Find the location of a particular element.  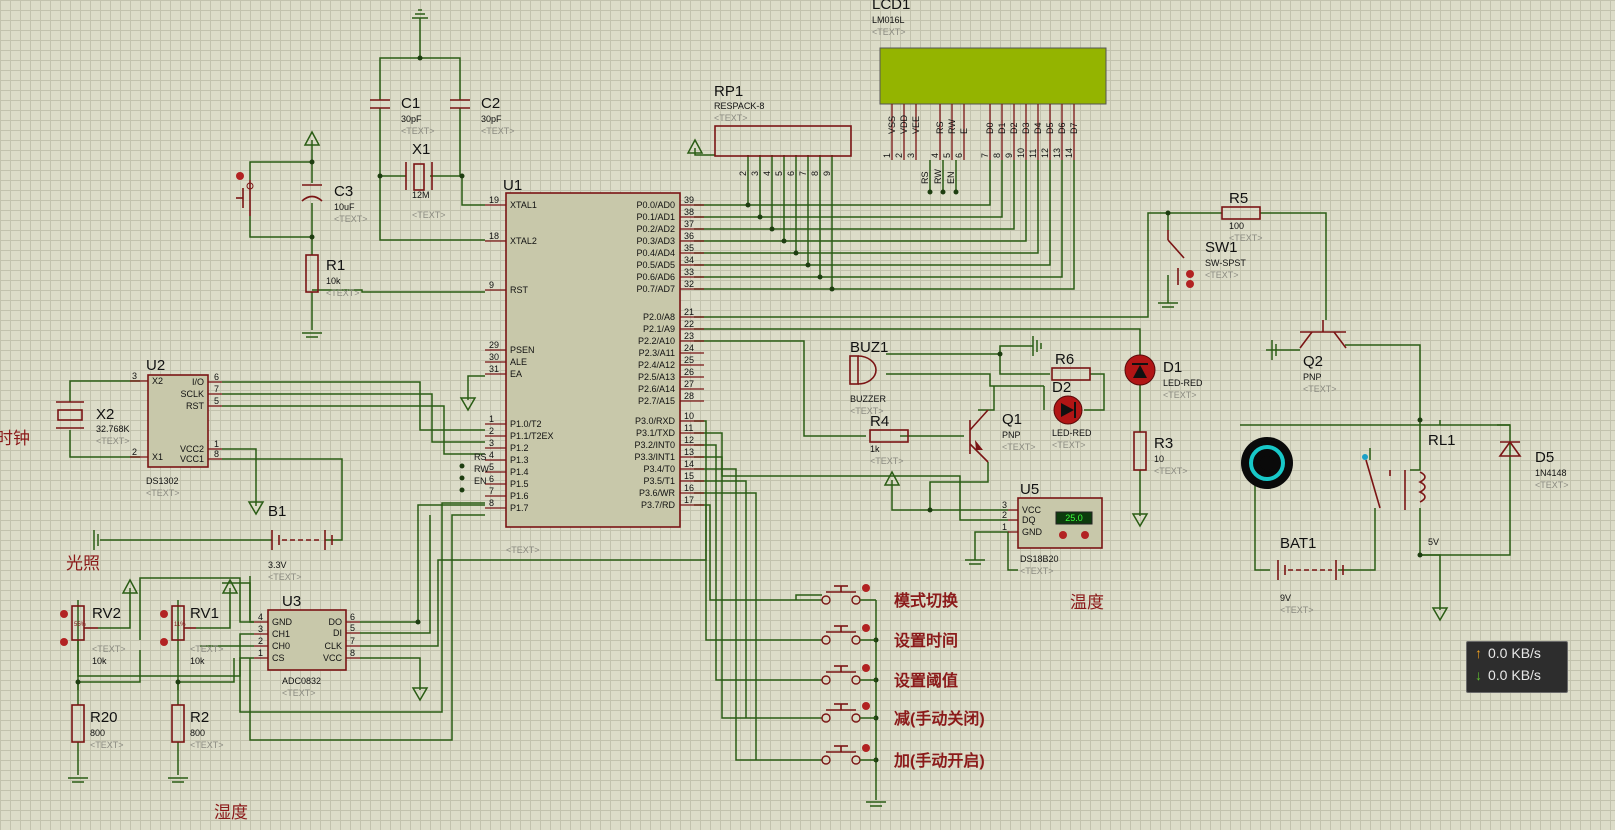

label-humidity: 湿度 is located at coordinates (231, 812).